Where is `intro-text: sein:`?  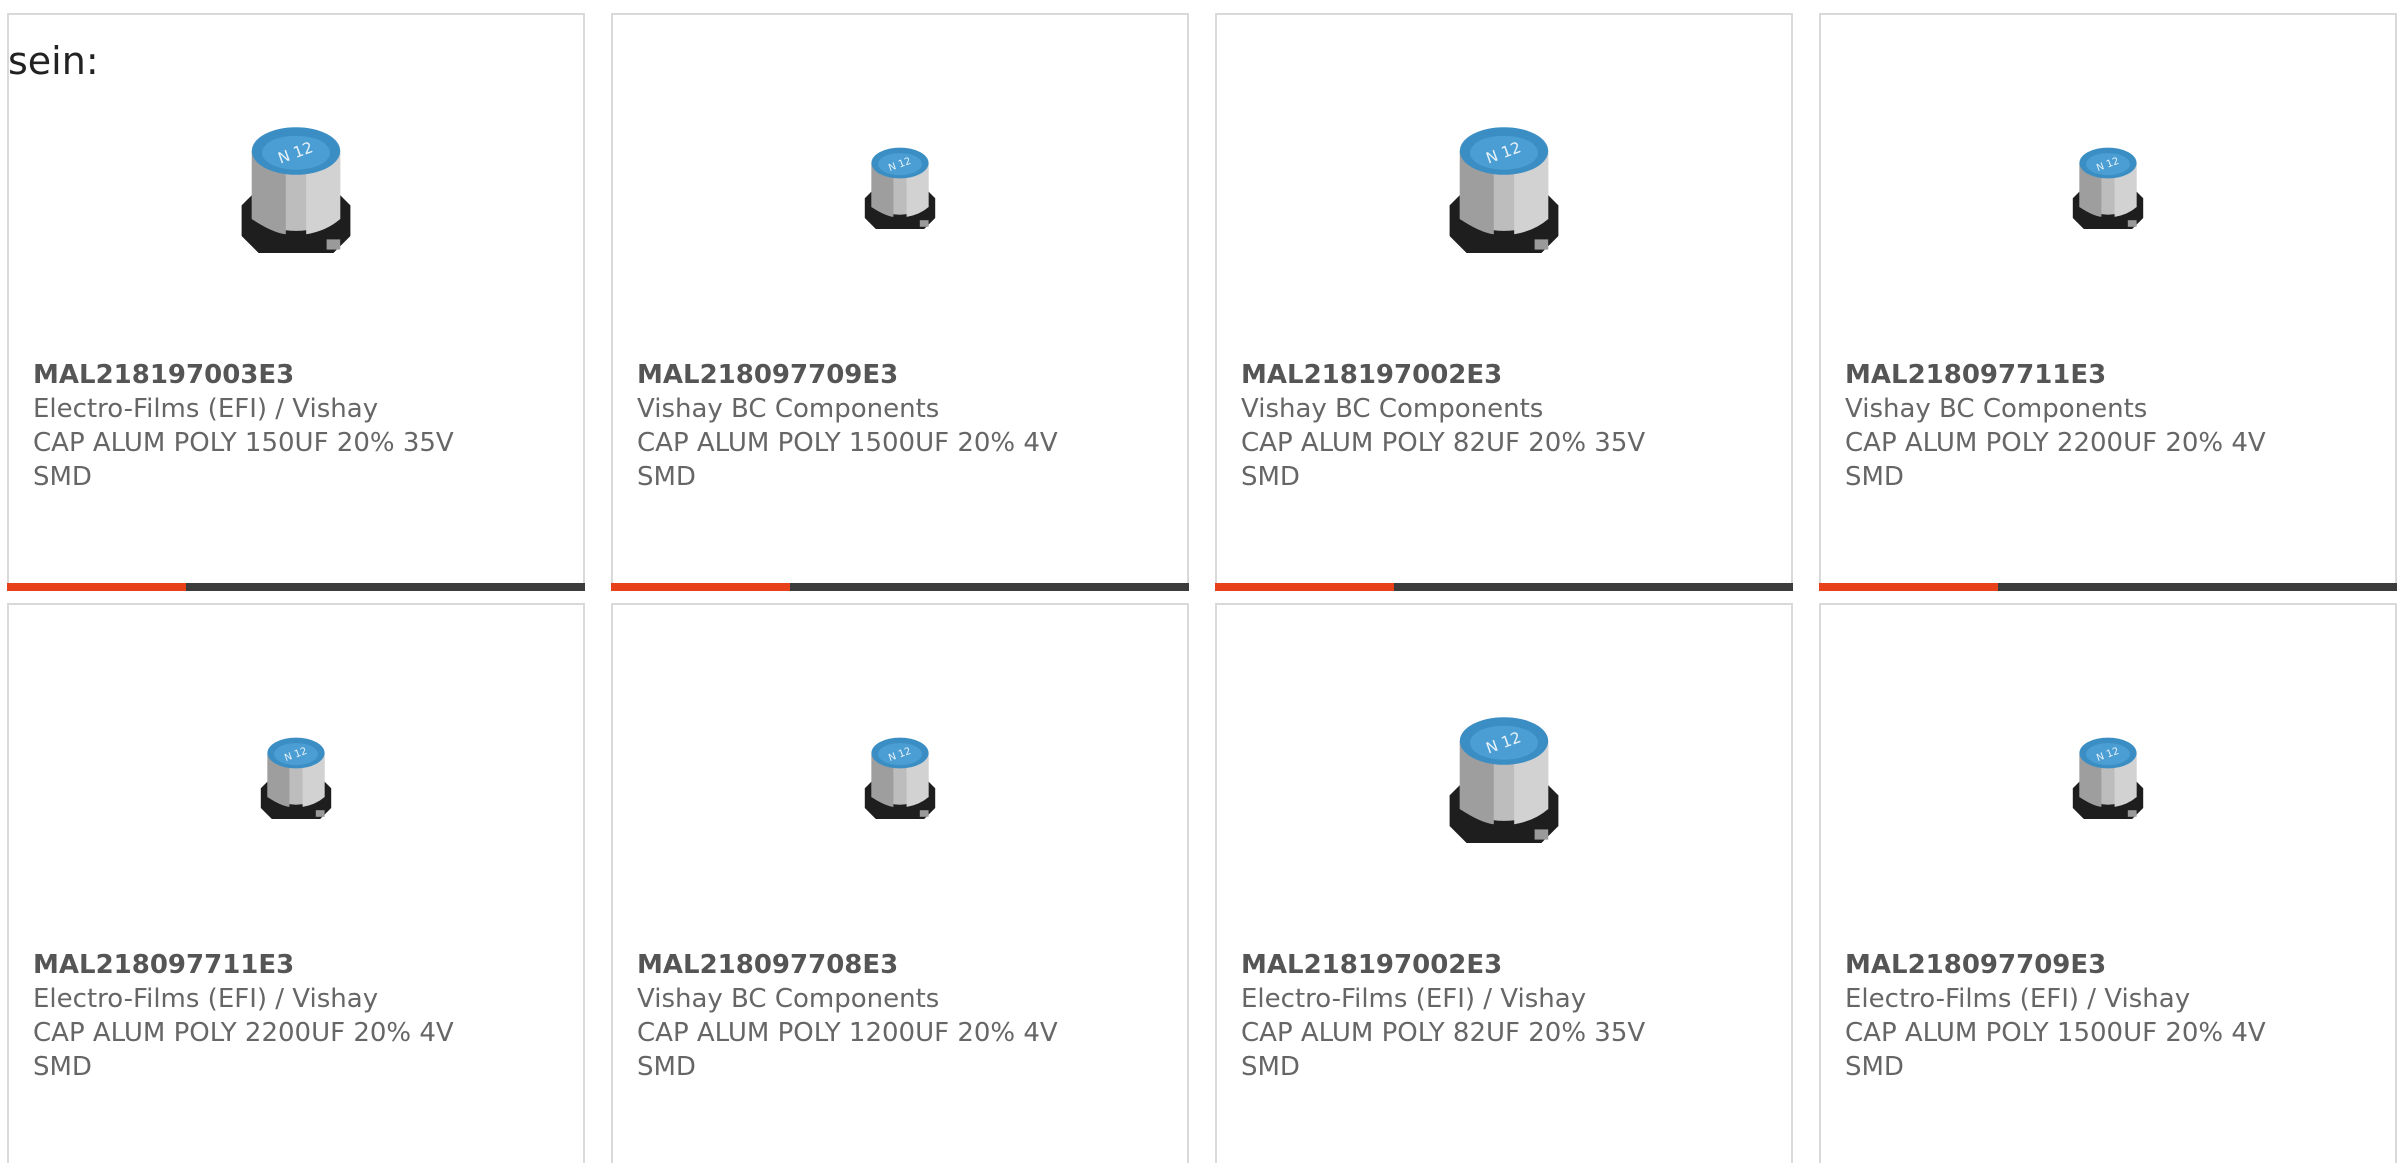 intro-text: sein: is located at coordinates (53, 61).